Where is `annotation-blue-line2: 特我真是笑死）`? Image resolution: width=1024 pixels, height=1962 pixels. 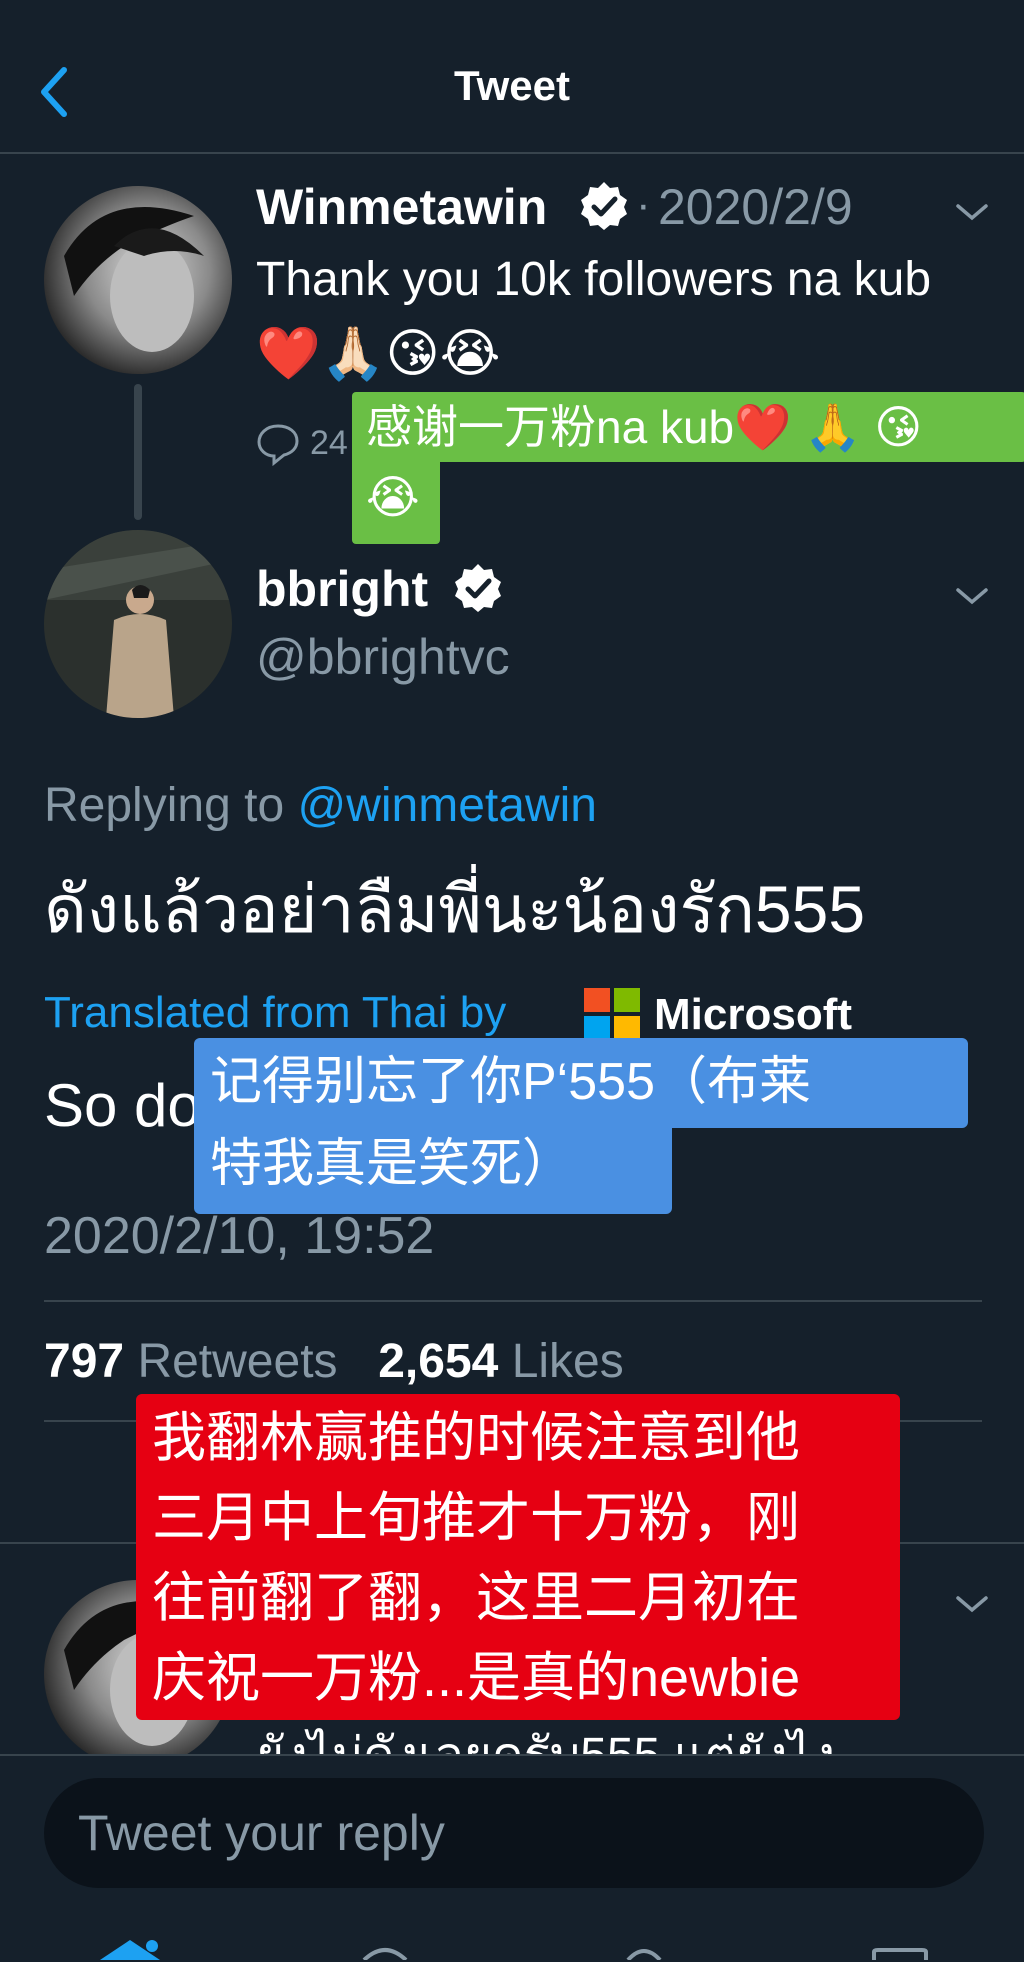 annotation-blue-line2: 特我真是笑死） is located at coordinates (433, 1170).